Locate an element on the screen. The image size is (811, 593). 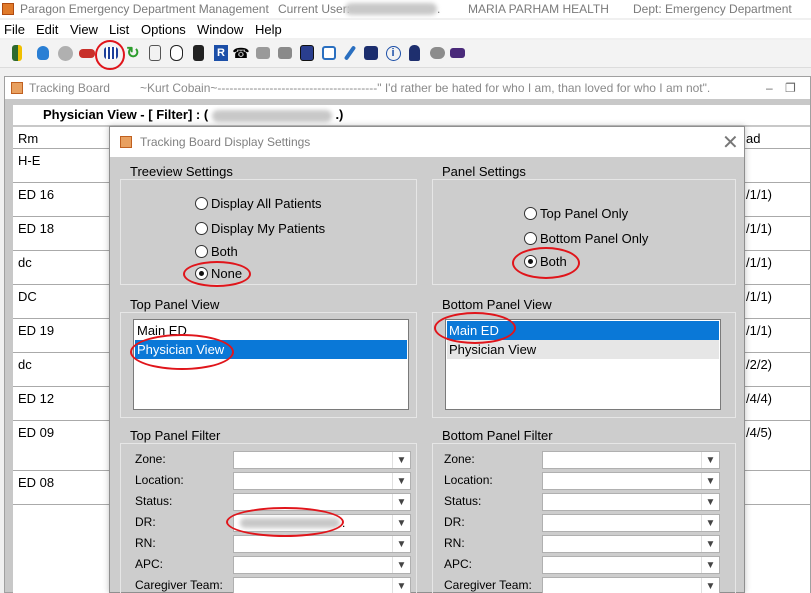
app-logo-icon is located at coordinates (8, 9).